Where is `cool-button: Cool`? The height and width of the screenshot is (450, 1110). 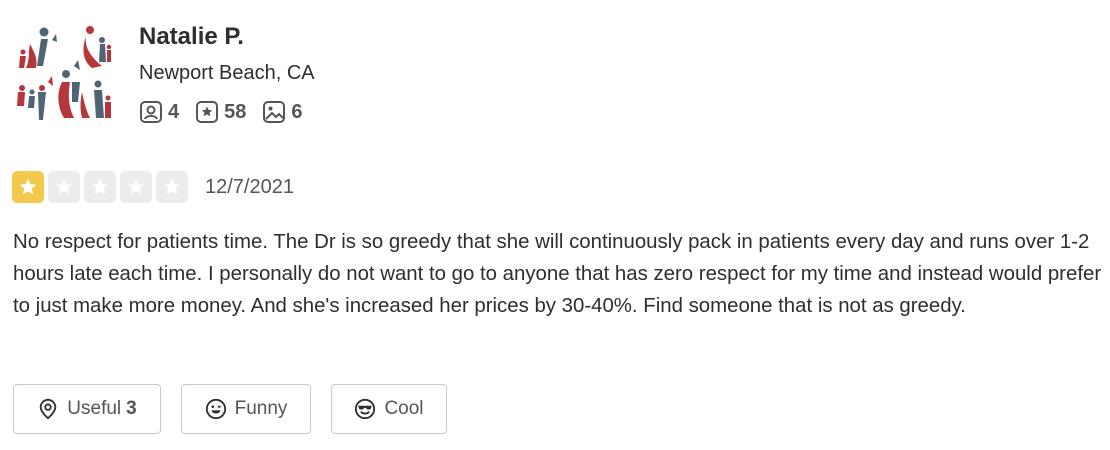
cool-button: Cool is located at coordinates (389, 409).